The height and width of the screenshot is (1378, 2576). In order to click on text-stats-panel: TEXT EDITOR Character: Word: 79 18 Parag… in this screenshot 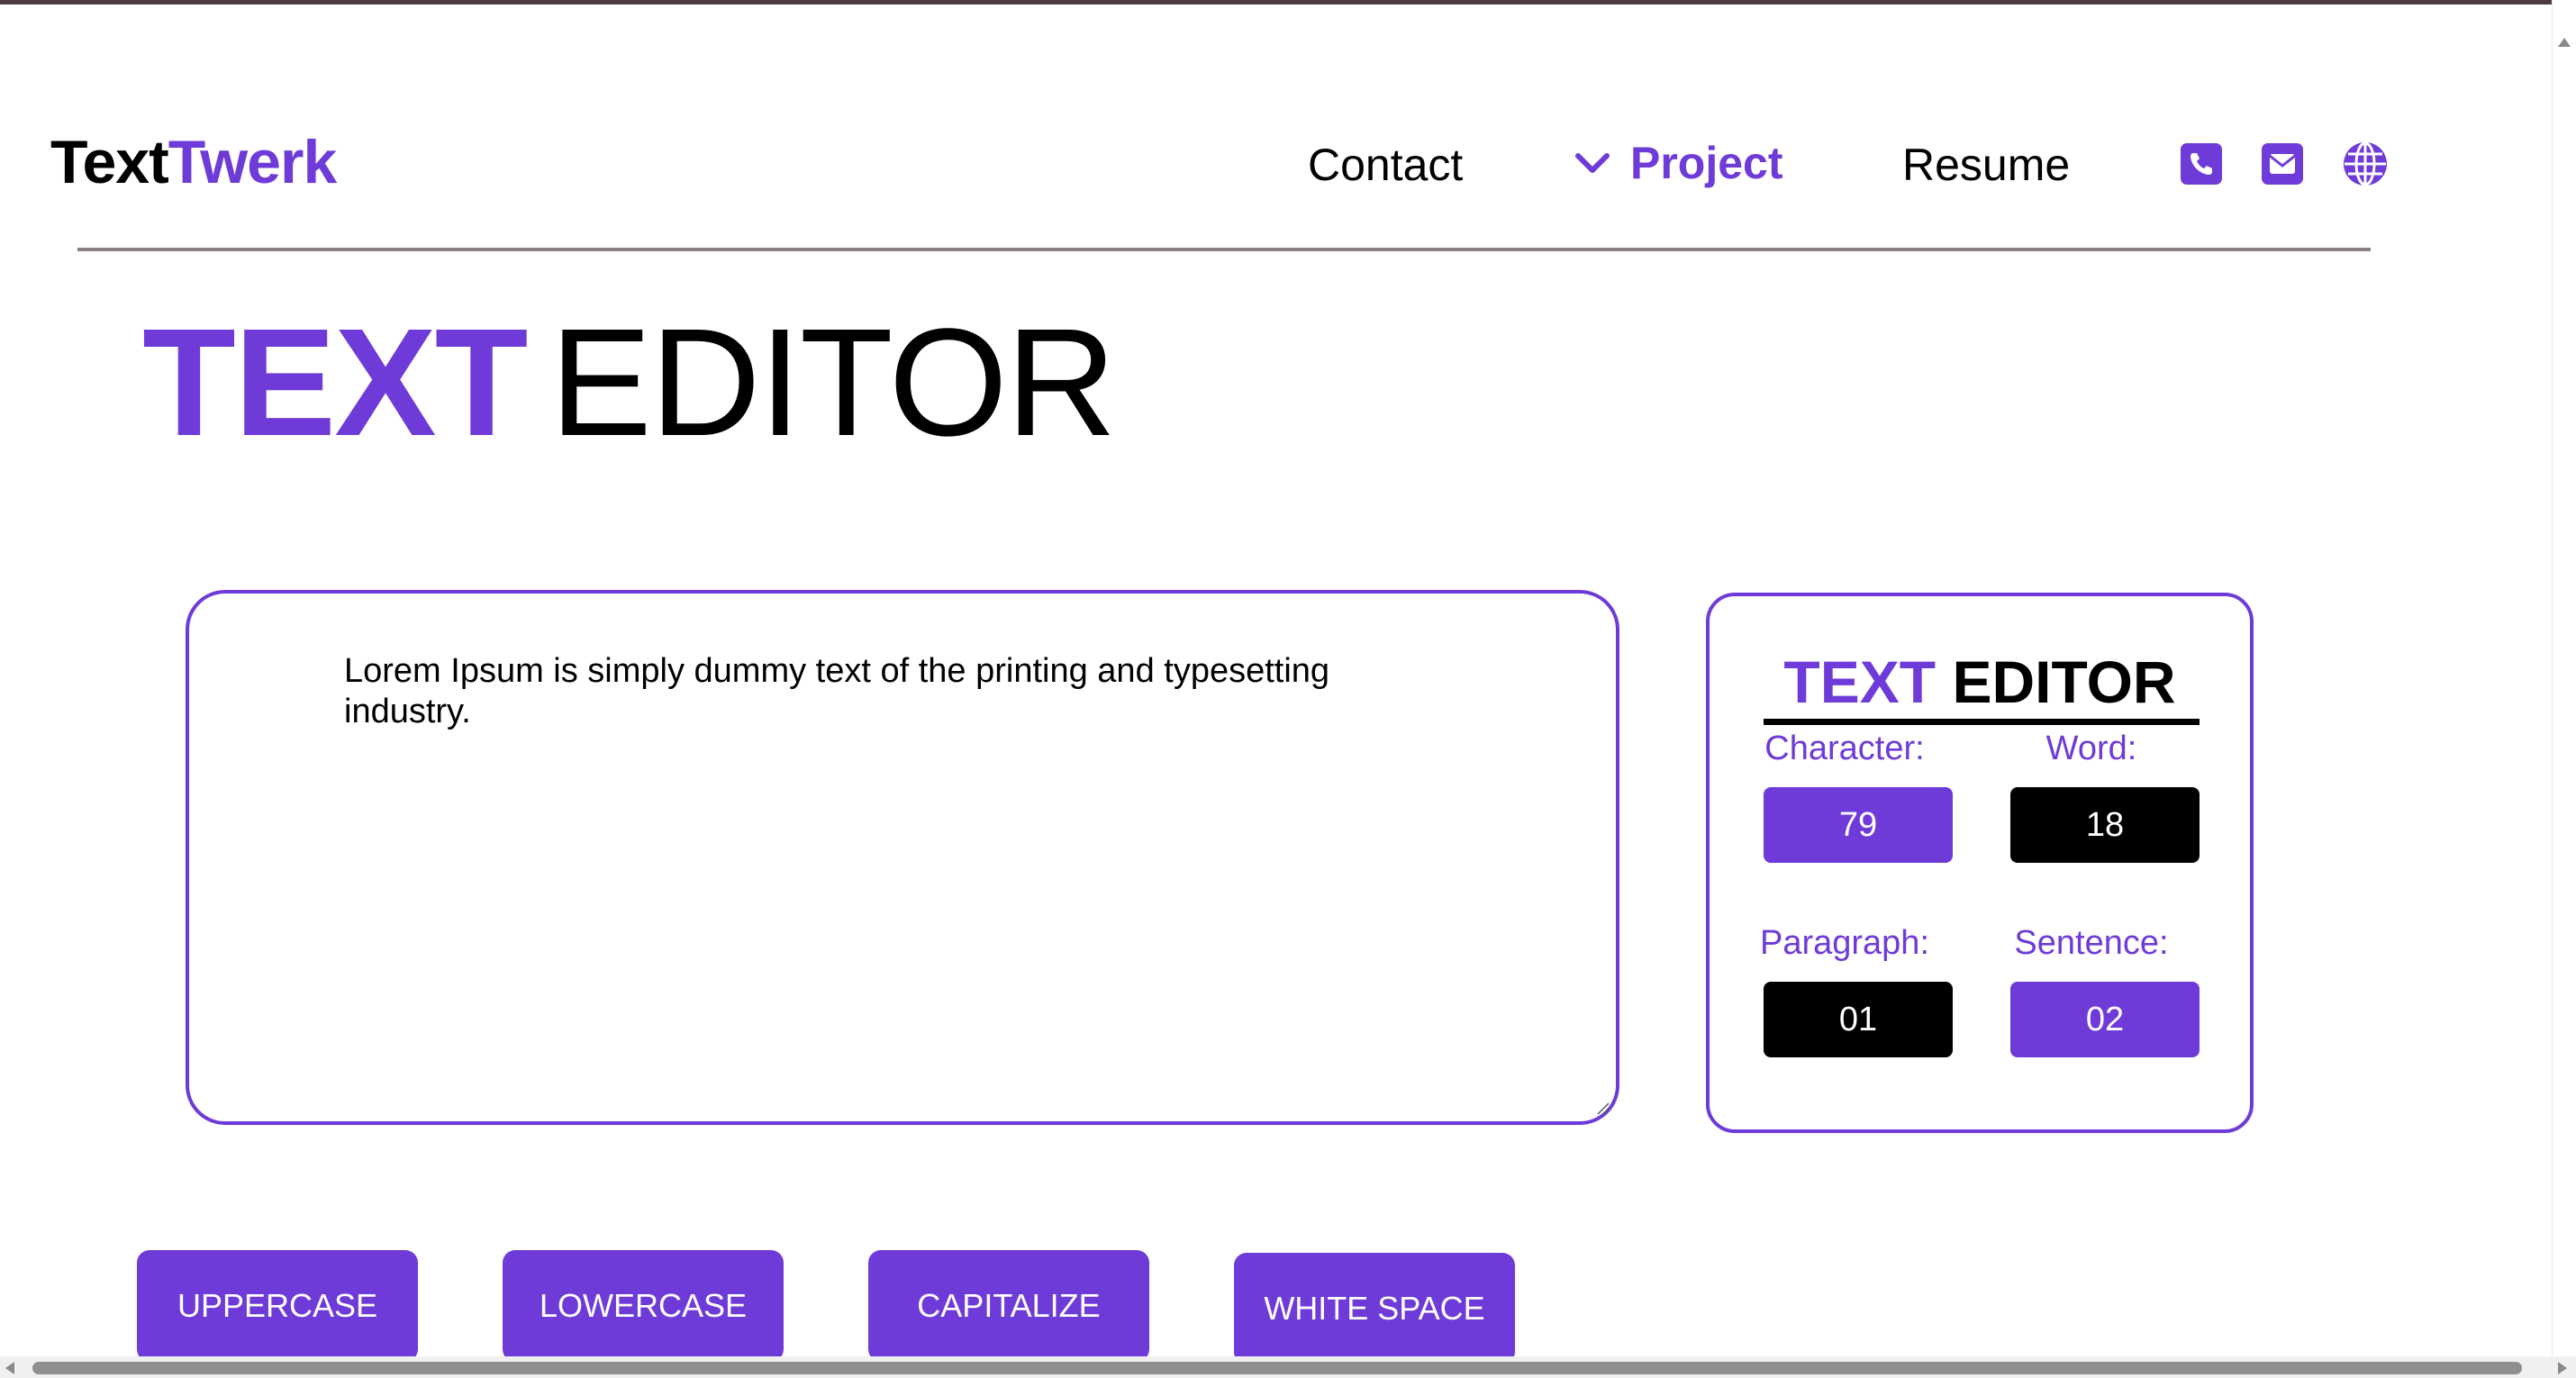, I will do `click(1980, 863)`.